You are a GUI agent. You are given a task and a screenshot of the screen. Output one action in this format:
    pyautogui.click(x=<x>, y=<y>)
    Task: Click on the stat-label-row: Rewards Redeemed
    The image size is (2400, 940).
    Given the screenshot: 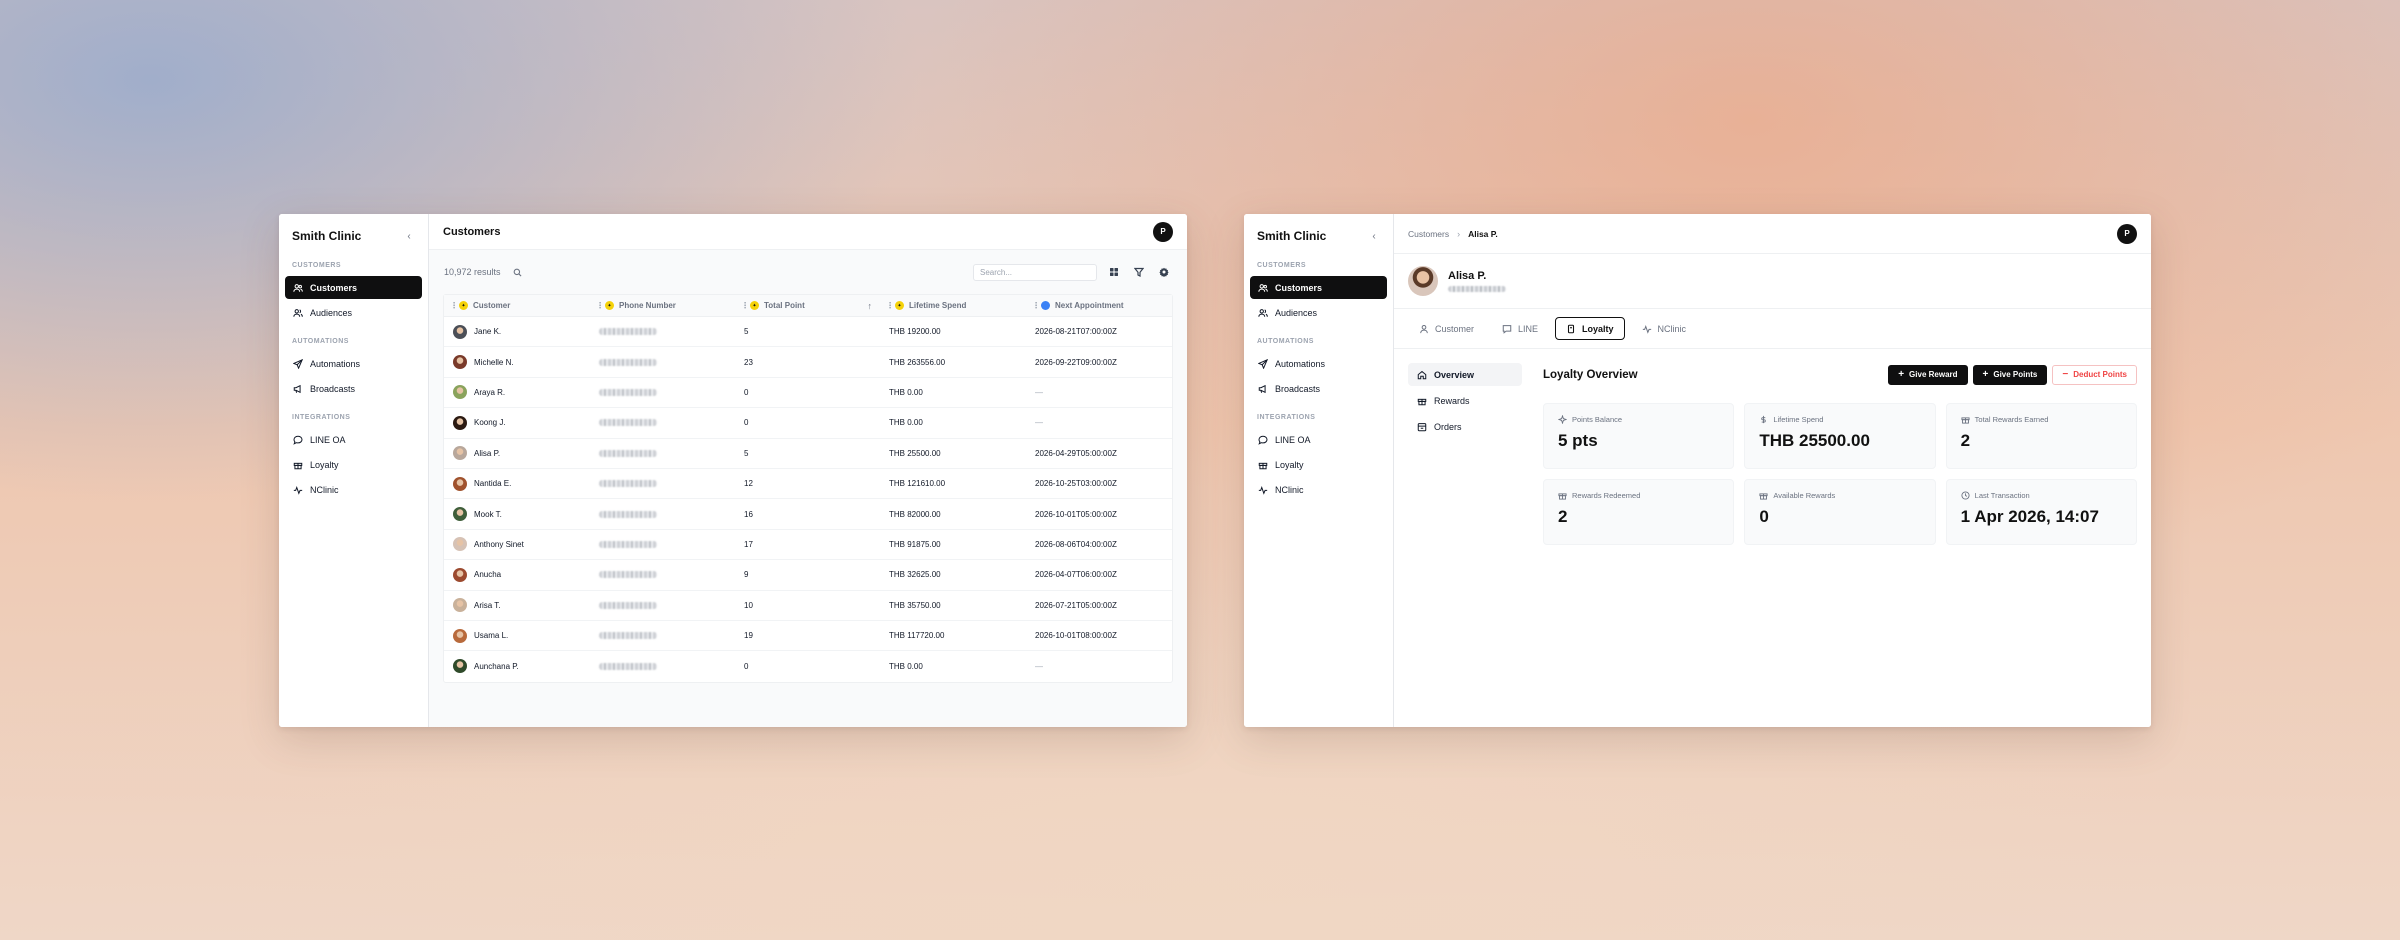 What is the action you would take?
    pyautogui.click(x=1638, y=495)
    